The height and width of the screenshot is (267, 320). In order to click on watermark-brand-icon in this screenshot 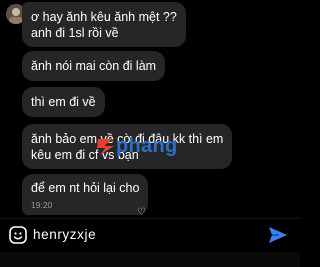, I will do `click(105, 147)`.